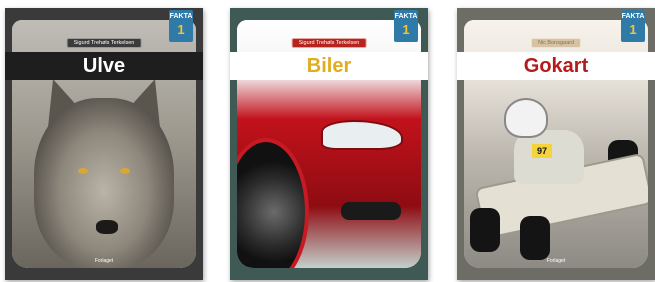 This screenshot has width=655, height=282. What do you see at coordinates (107, 227) in the screenshot?
I see `wolf-nose` at bounding box center [107, 227].